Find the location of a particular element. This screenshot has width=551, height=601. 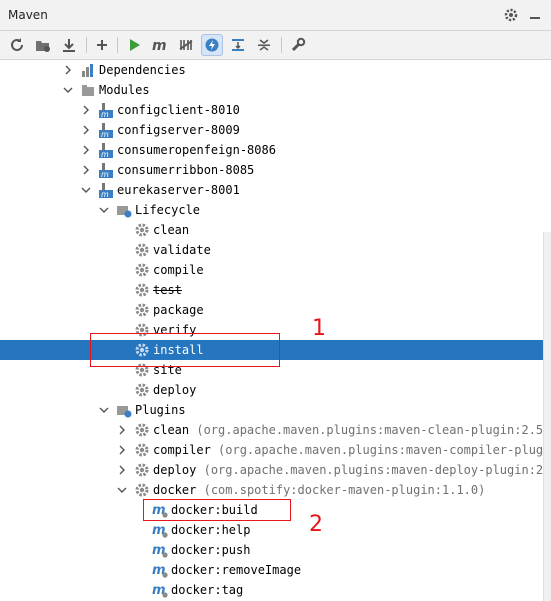

lifecycle-phase: site is located at coordinates (275, 370).